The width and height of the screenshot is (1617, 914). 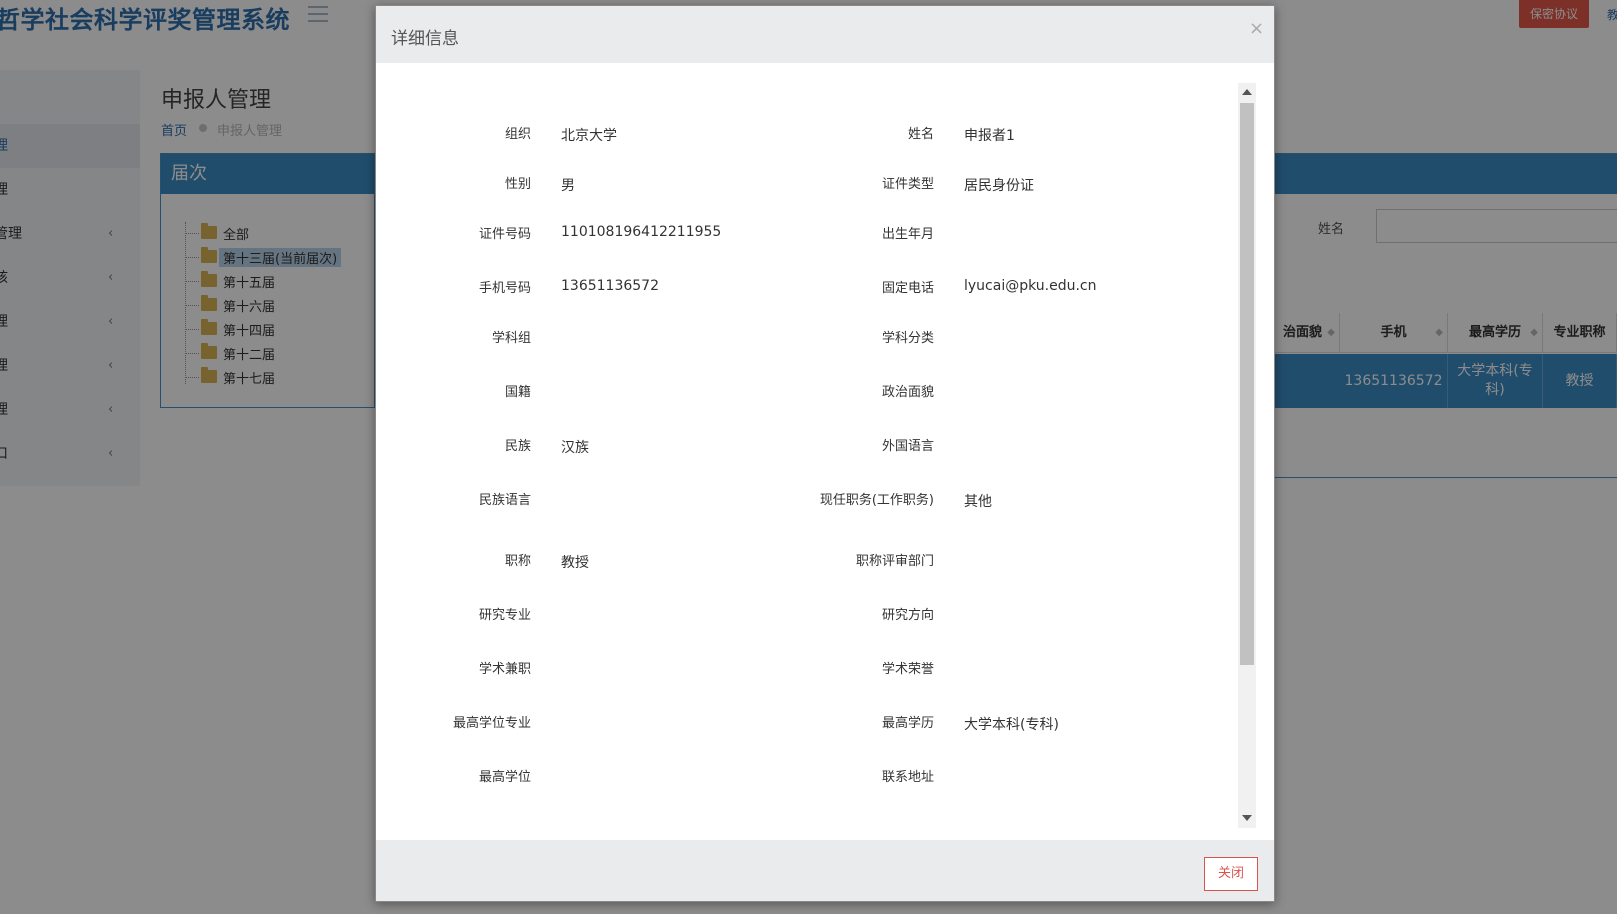 I want to click on field-value: lyucai@pku.edu.cn, so click(x=1030, y=286).